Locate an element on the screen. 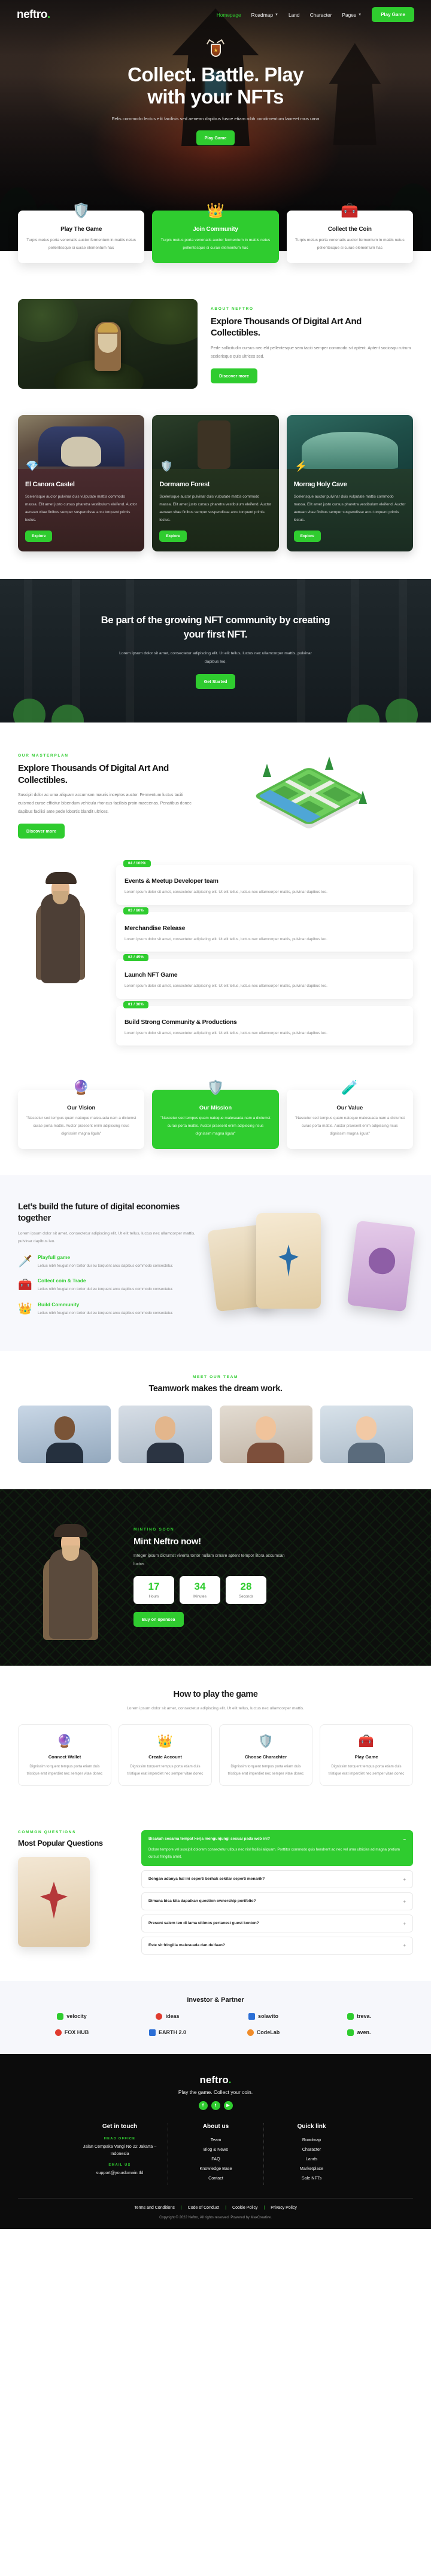  countdown-label: Hours is located at coordinates (153, 1597).